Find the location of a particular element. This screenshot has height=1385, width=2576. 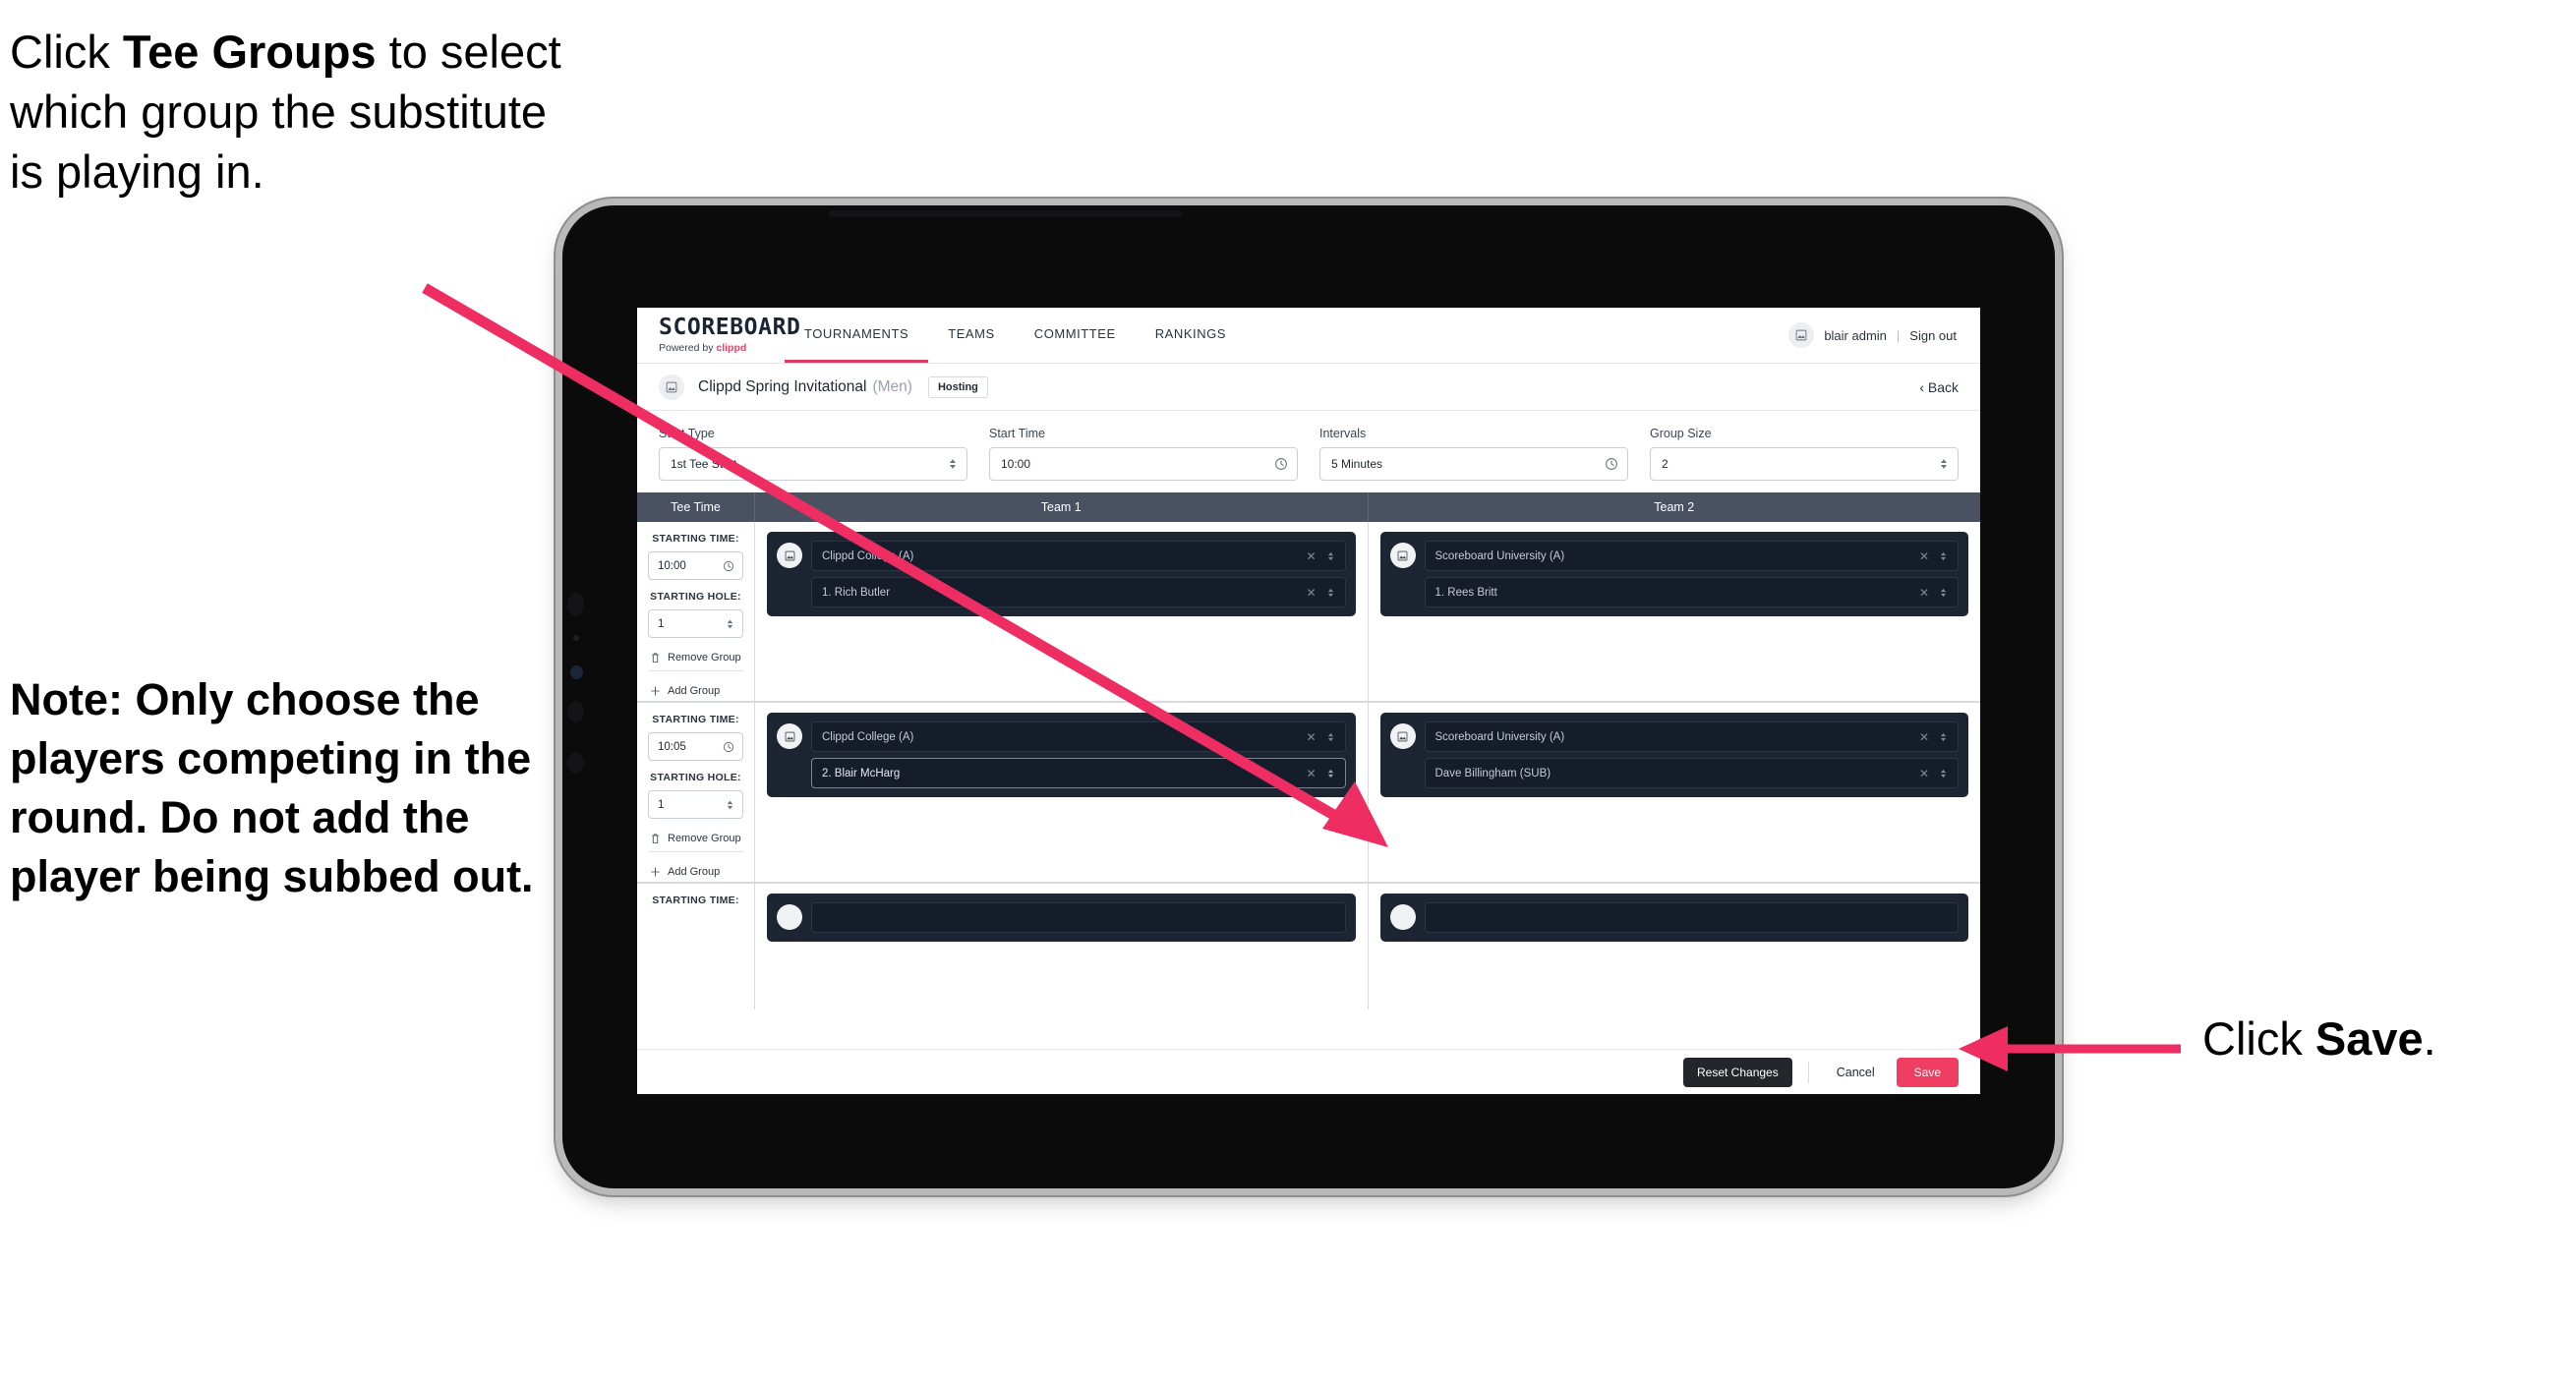

starting-time-input-1: 10:00 is located at coordinates (695, 565).